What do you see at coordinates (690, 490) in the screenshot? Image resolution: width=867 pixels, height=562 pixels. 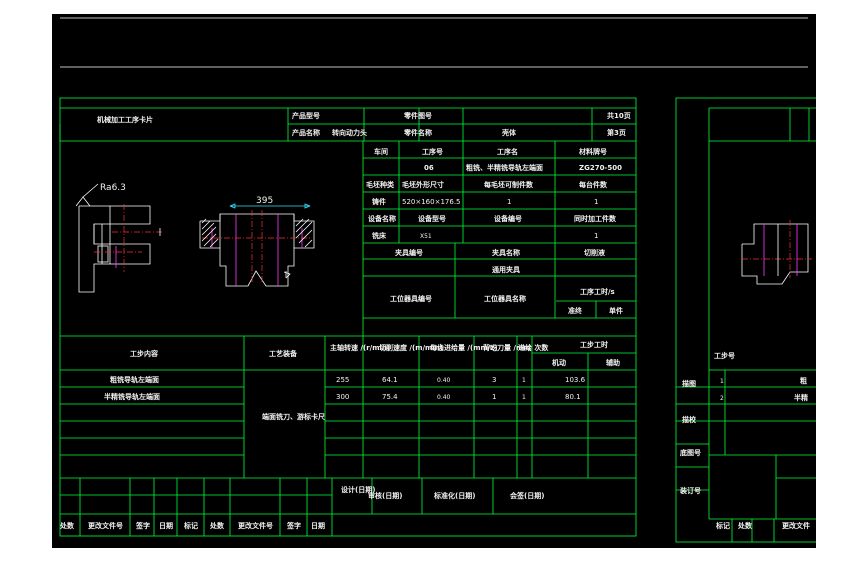 I see `right-binding-no-label: 装订号` at bounding box center [690, 490].